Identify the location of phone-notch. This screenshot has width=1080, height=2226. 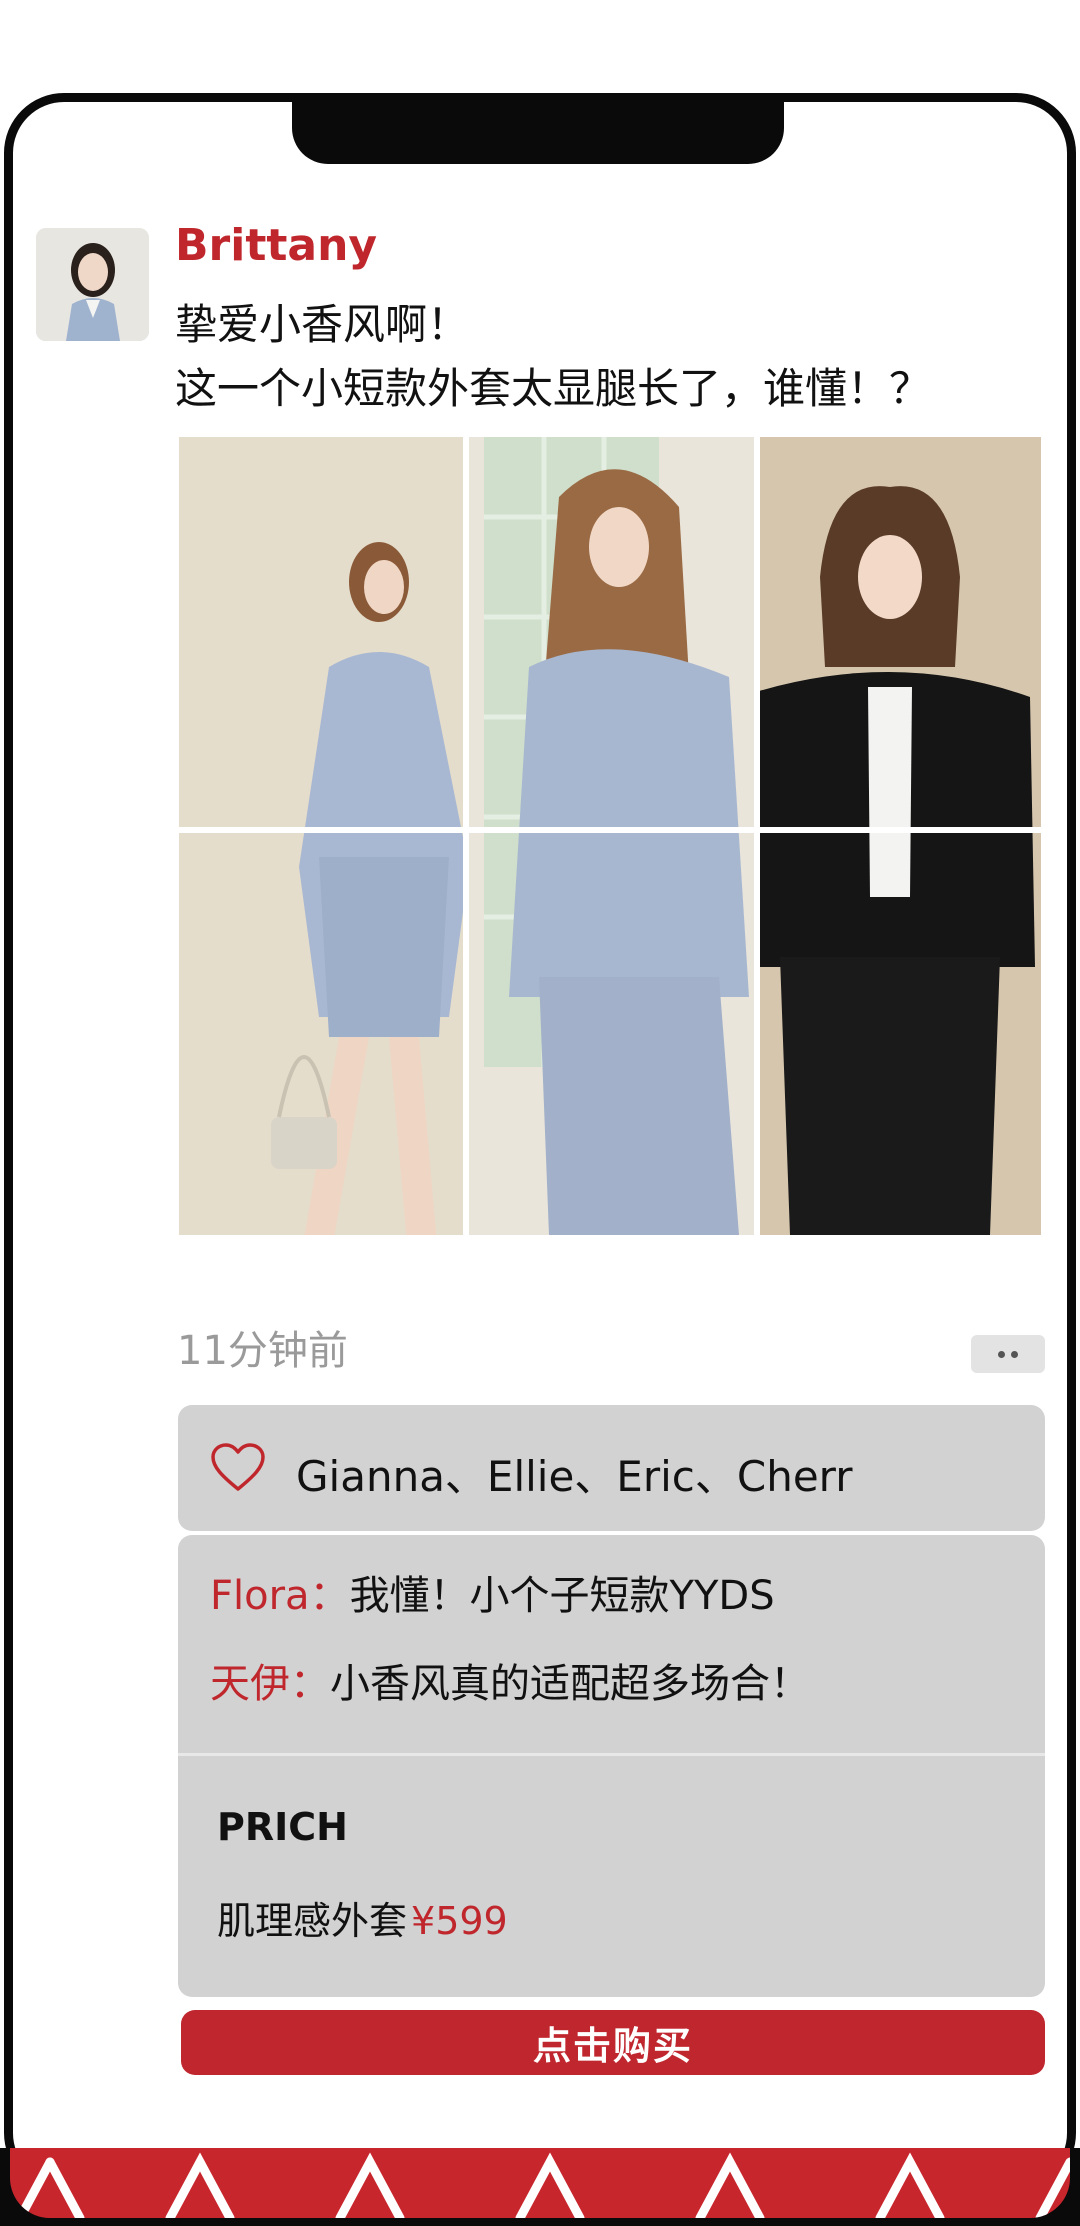
(538, 132).